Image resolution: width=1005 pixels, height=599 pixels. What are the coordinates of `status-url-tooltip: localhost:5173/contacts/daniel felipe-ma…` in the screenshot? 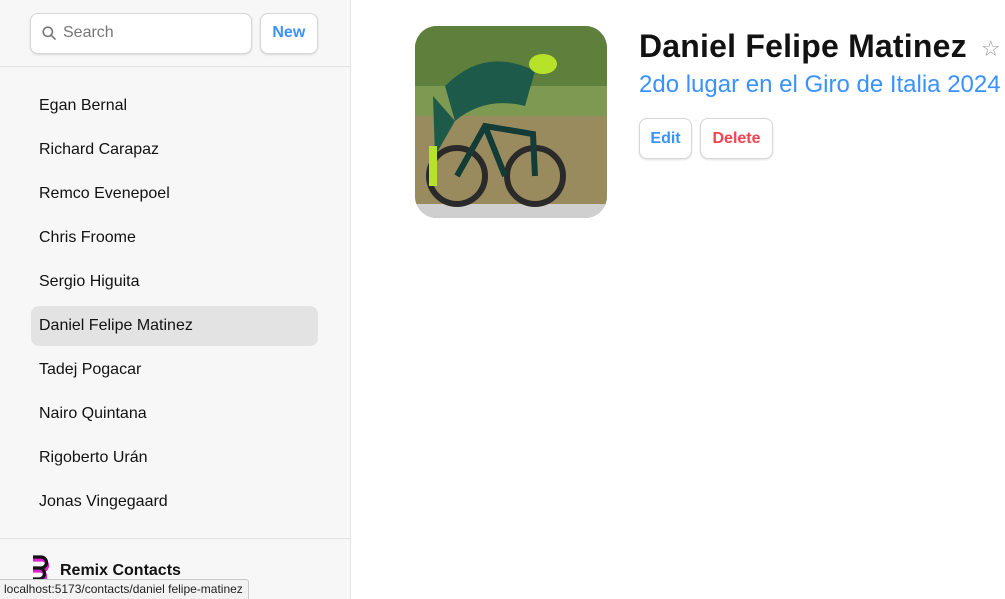 It's located at (124, 589).